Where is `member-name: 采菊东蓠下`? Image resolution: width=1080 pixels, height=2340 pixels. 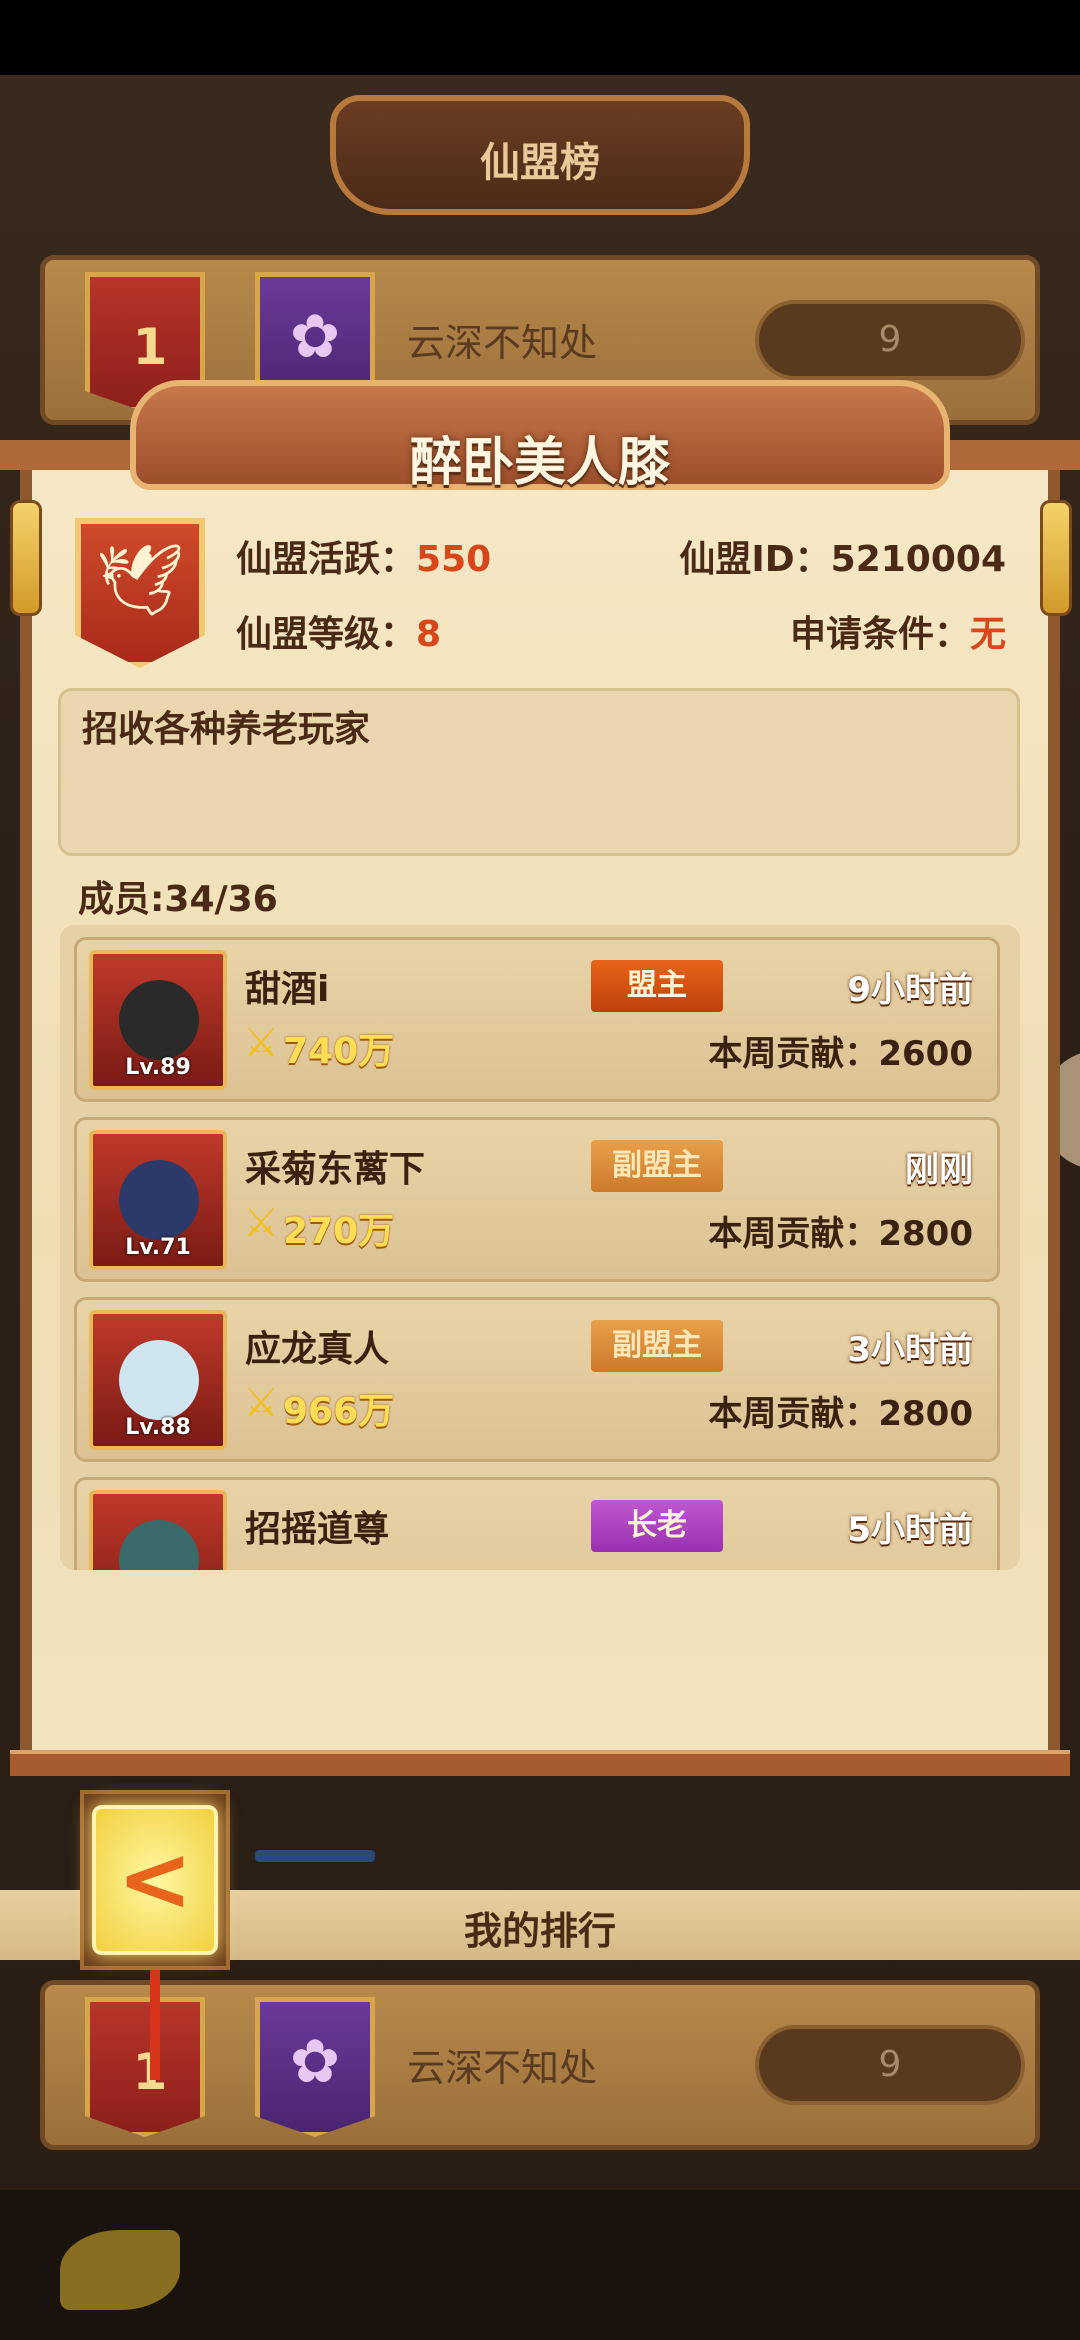 member-name: 采菊东蓠下 is located at coordinates (335, 1169).